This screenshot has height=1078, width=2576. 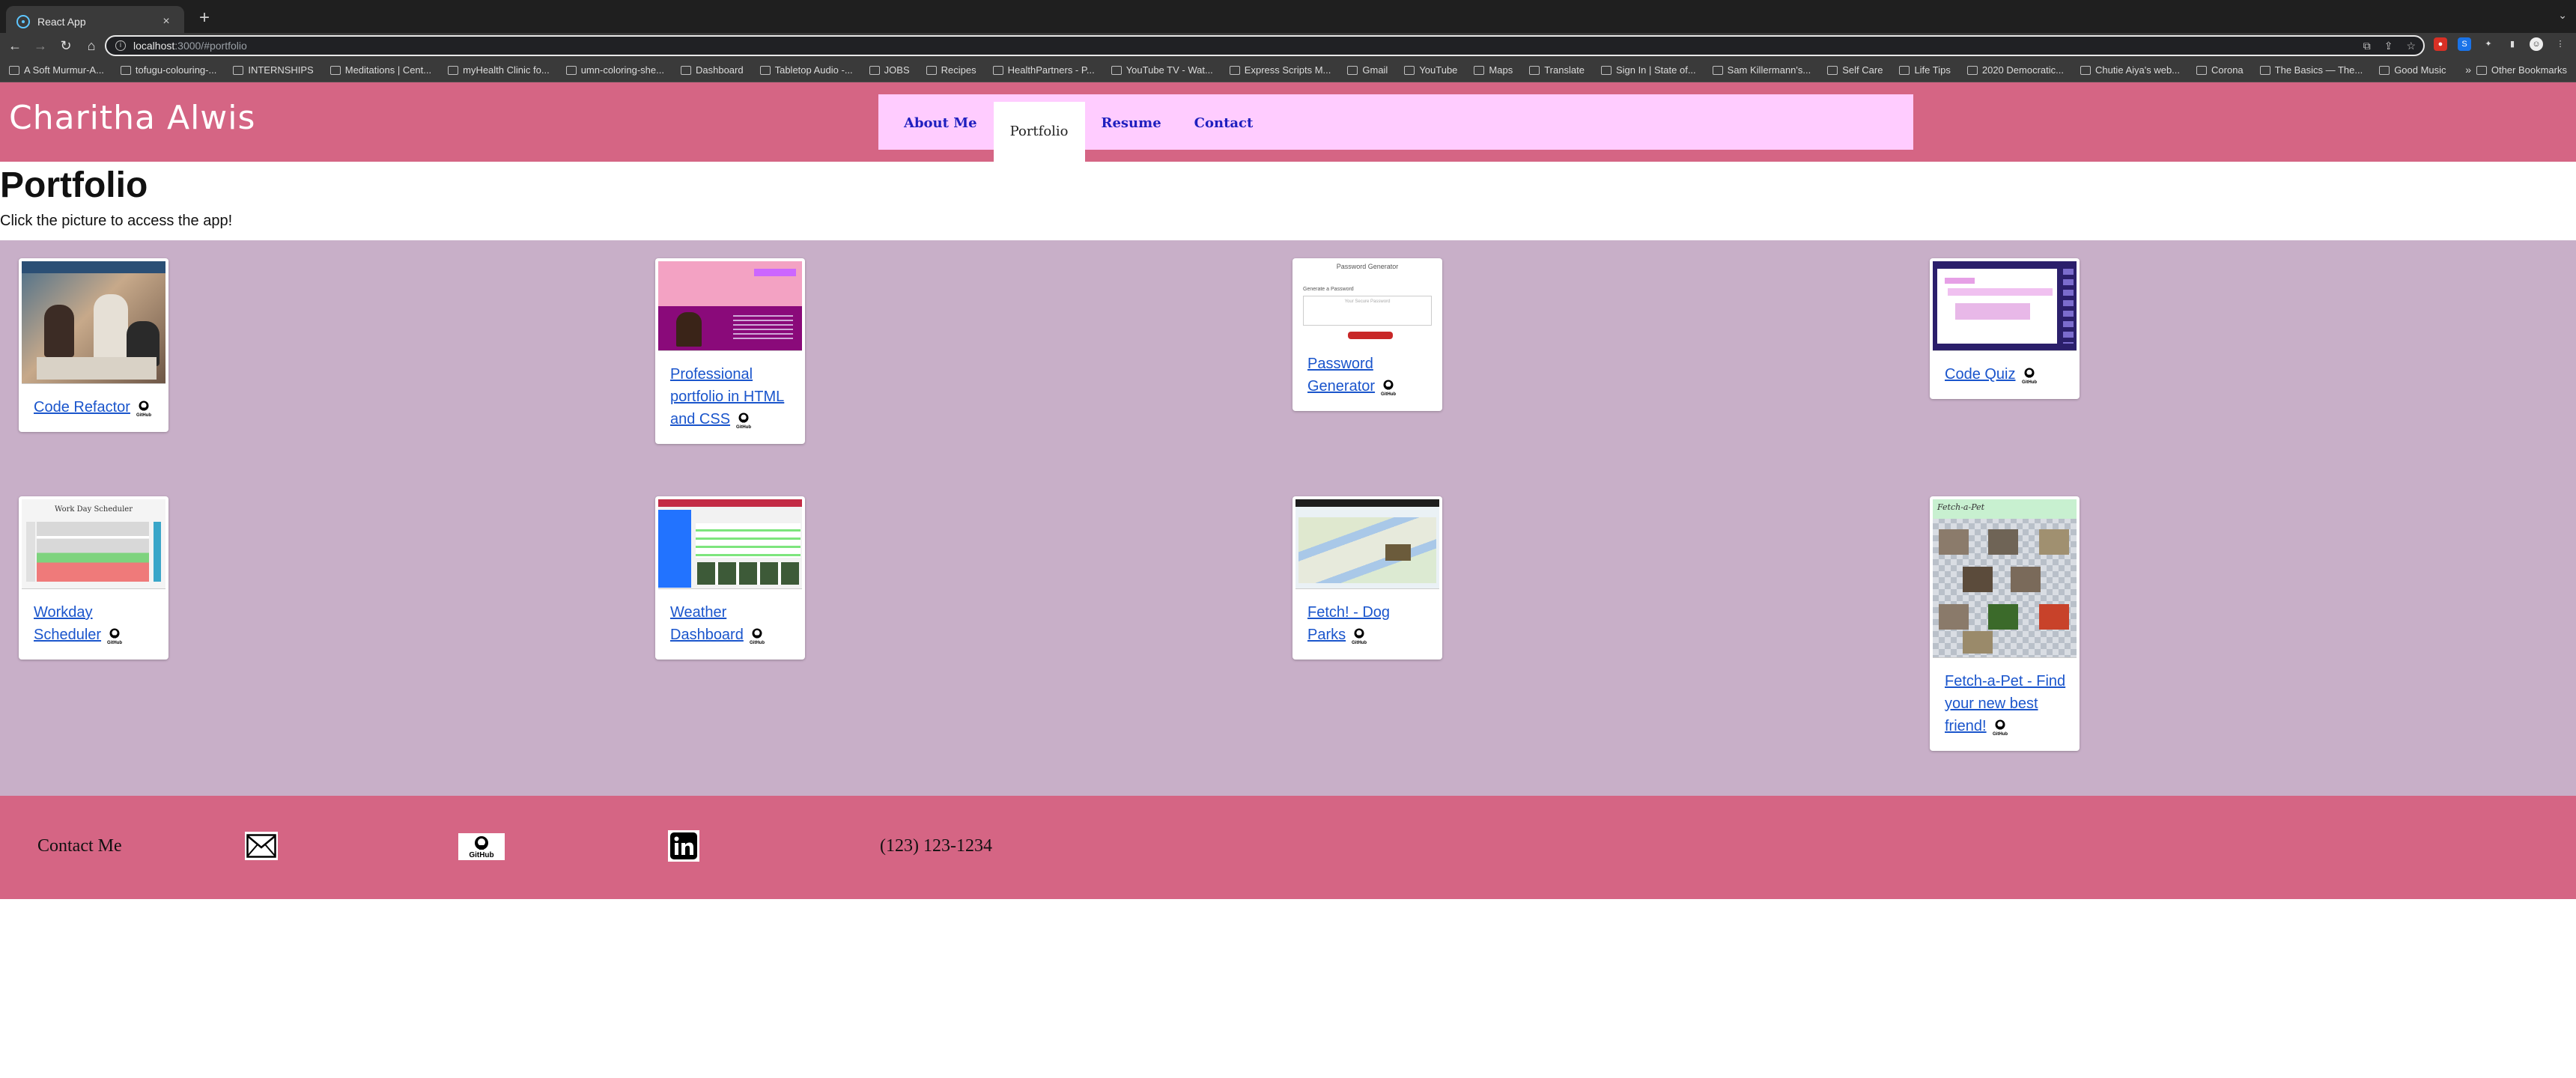 I want to click on back-icon: ←, so click(x=14, y=45).